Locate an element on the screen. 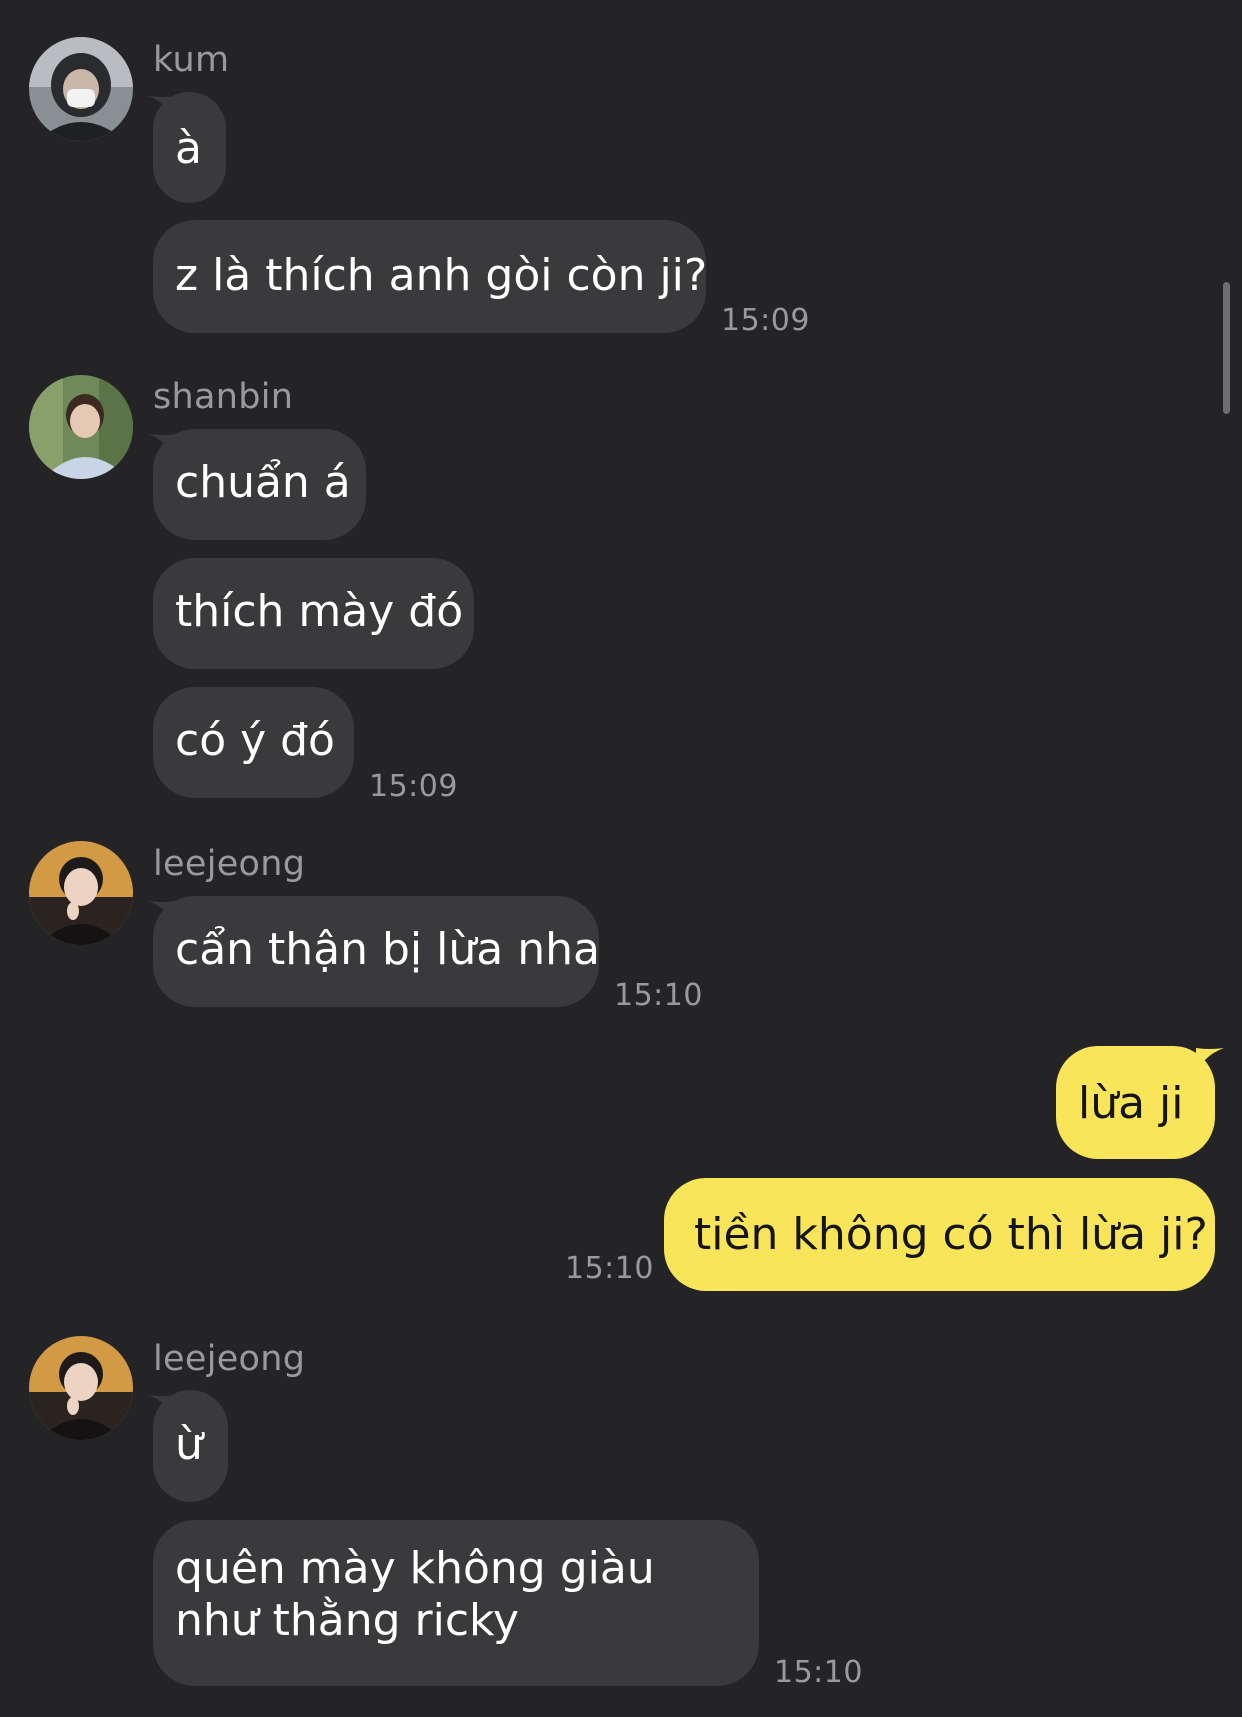 This screenshot has height=1717, width=1242. message-bubble: z là thích anh gòi còn ji? is located at coordinates (430, 276).